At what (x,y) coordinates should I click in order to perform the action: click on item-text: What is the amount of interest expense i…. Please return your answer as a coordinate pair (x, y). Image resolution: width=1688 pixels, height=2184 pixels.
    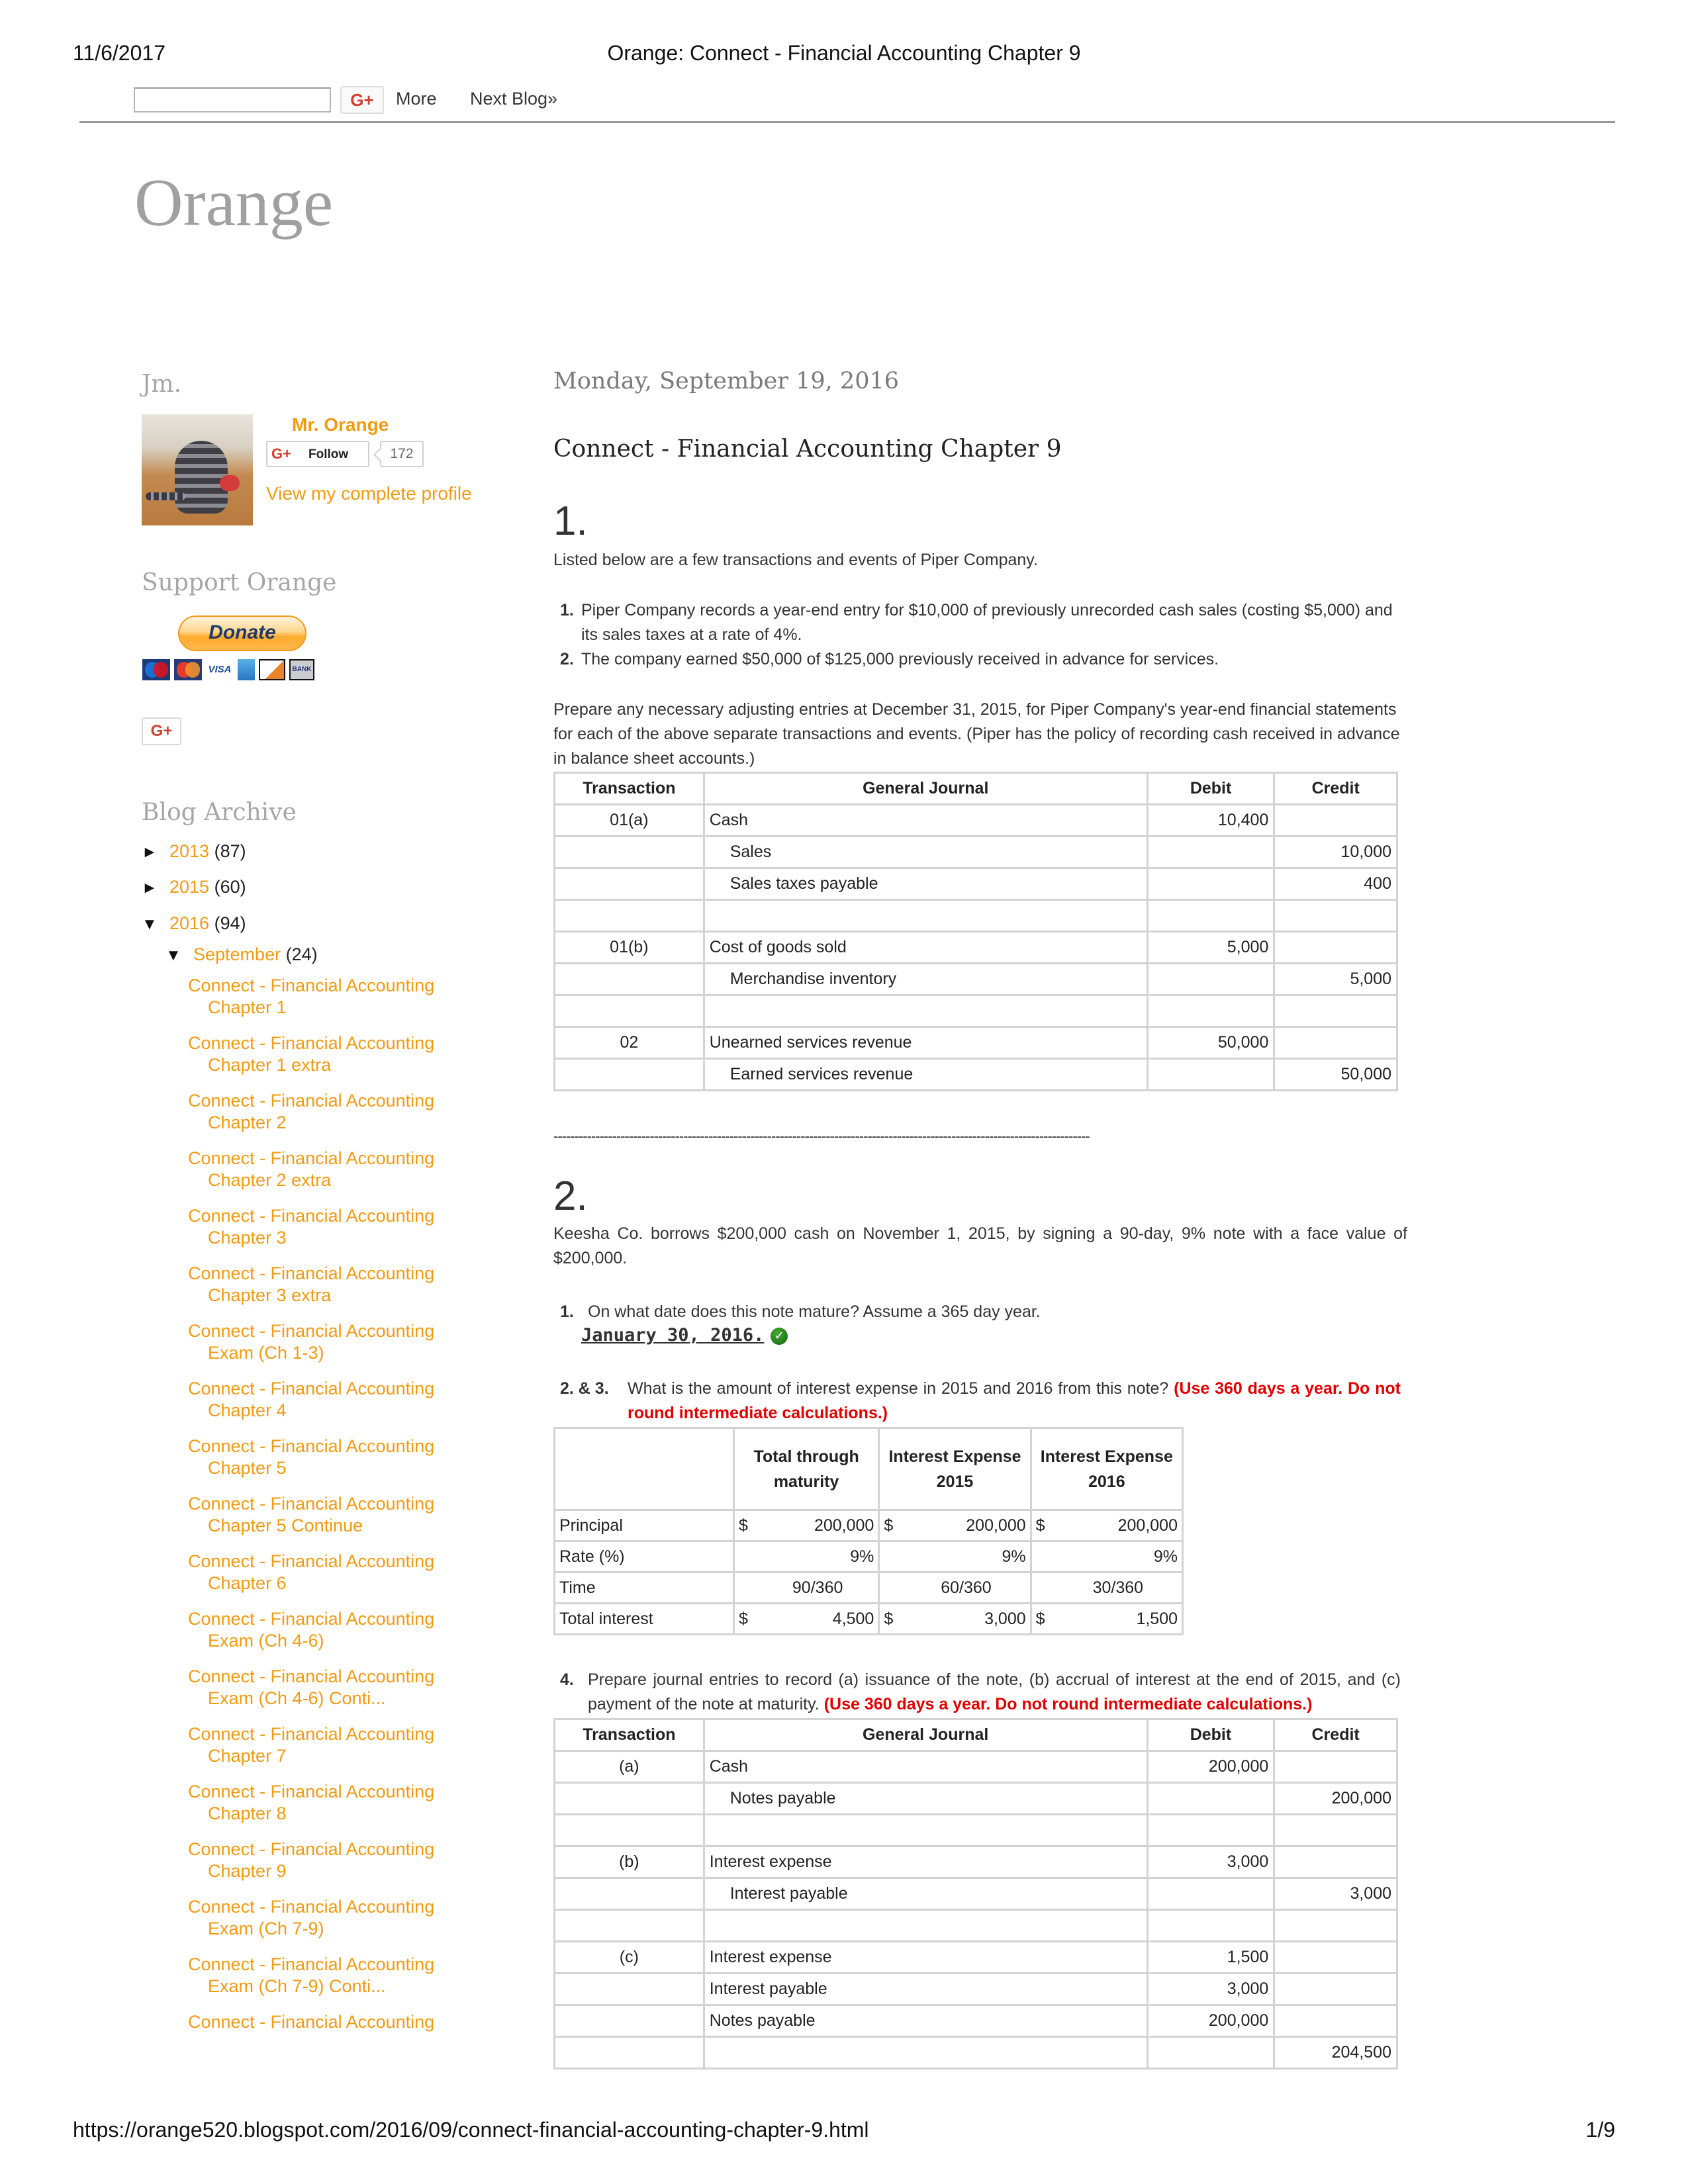
    Looking at the image, I should click on (898, 1388).